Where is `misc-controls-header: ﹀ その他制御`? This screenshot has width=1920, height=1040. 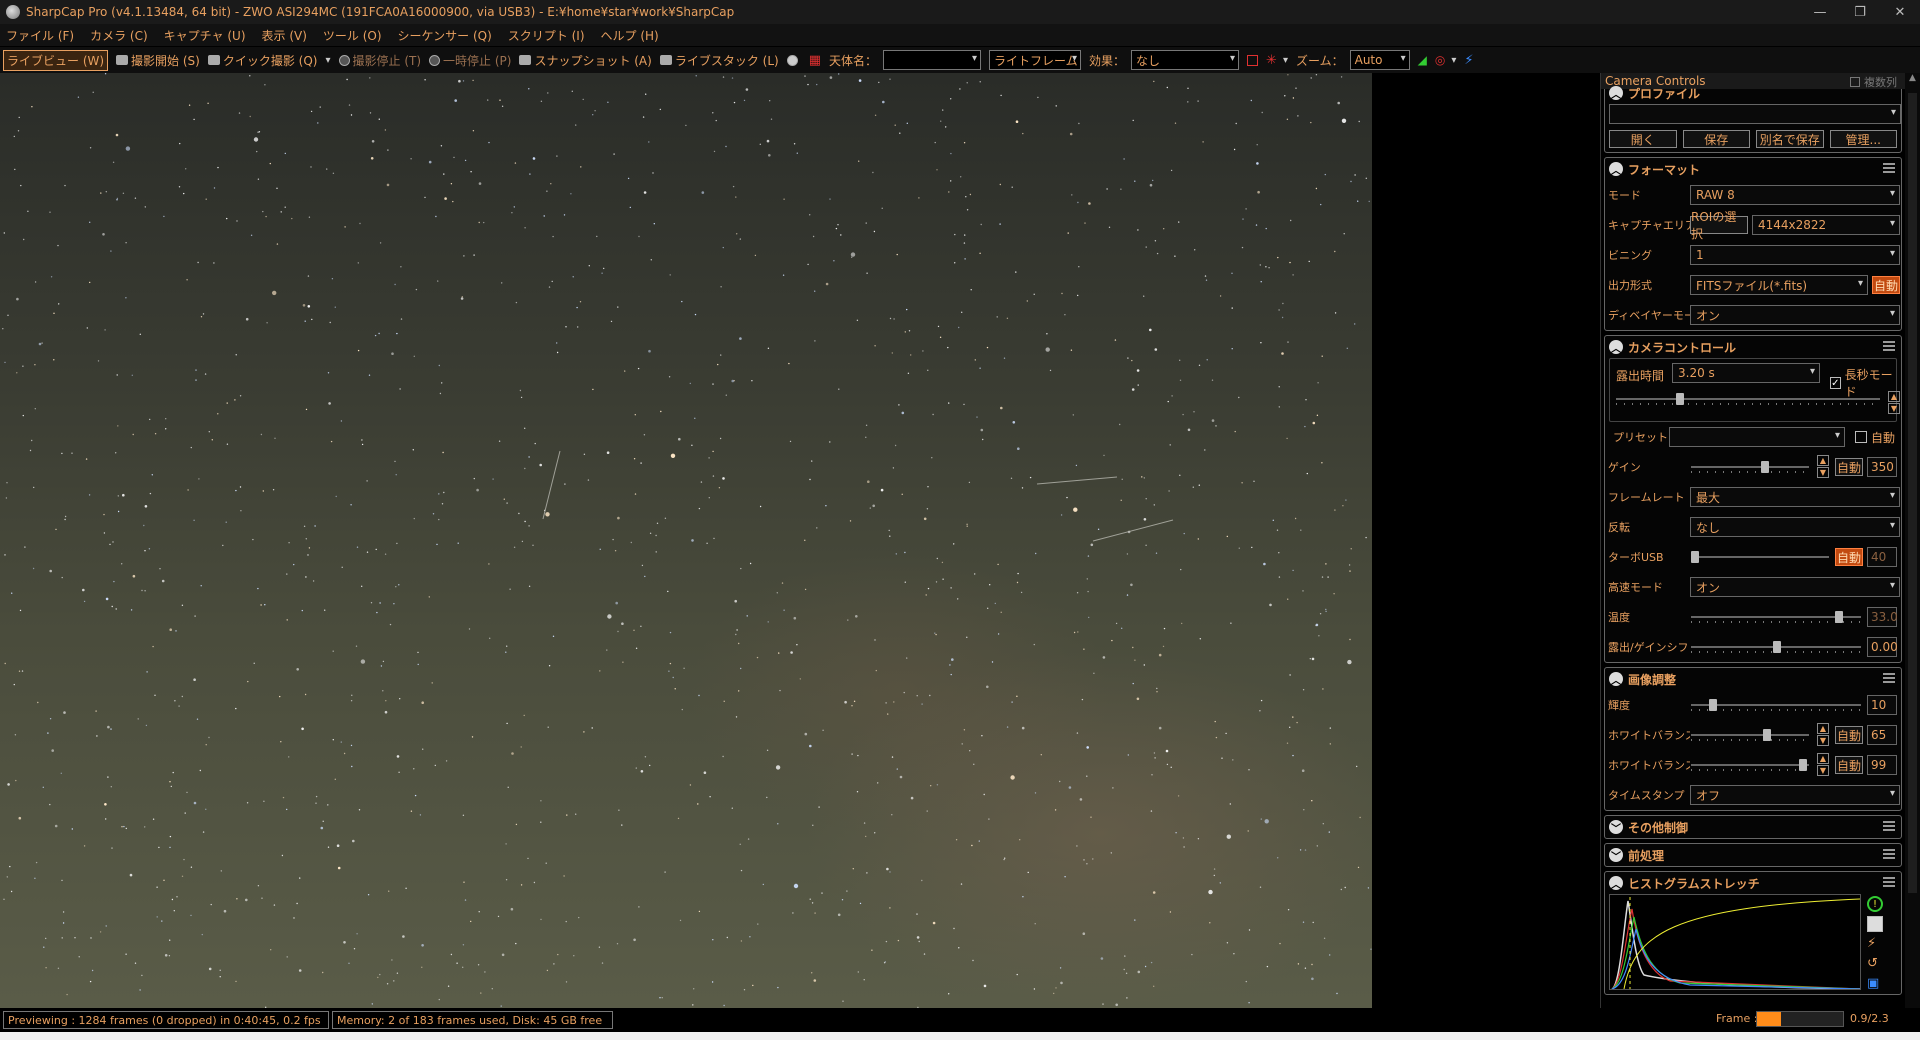 misc-controls-header: ﹀ その他制御 is located at coordinates (1753, 827).